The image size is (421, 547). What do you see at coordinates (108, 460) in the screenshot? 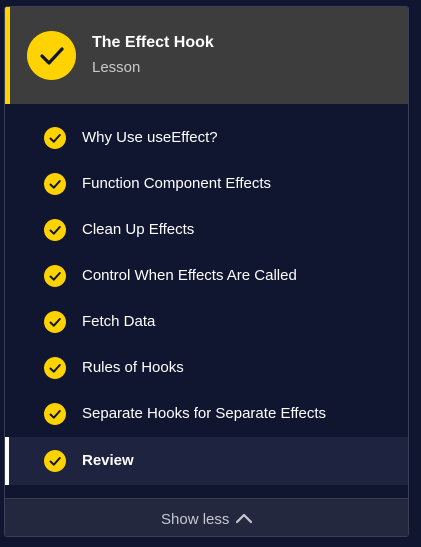
I see `lesson-item-label: Review` at bounding box center [108, 460].